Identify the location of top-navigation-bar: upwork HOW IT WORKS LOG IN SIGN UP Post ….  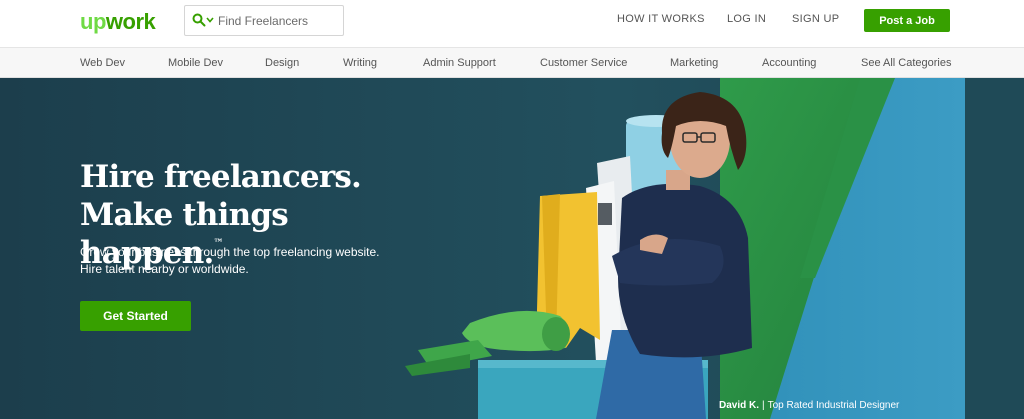
(512, 23).